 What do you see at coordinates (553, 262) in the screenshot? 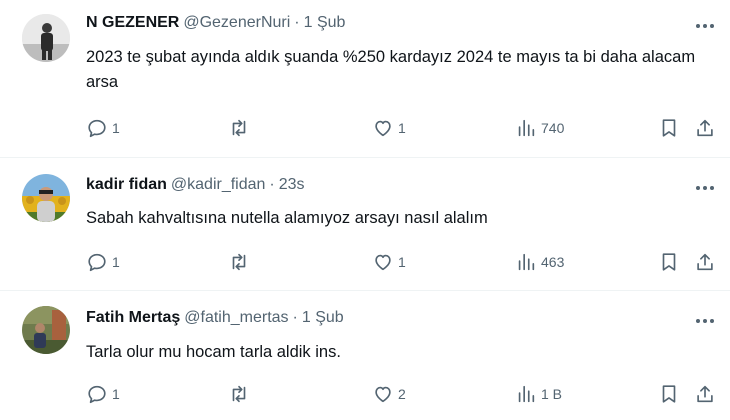
I see `view-count: 463` at bounding box center [553, 262].